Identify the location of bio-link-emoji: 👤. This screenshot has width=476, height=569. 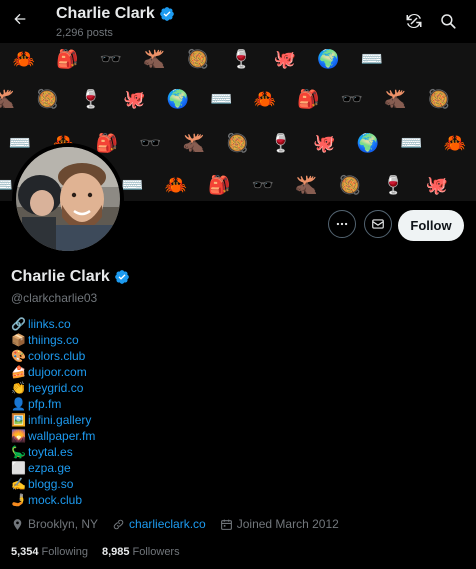
(18, 404).